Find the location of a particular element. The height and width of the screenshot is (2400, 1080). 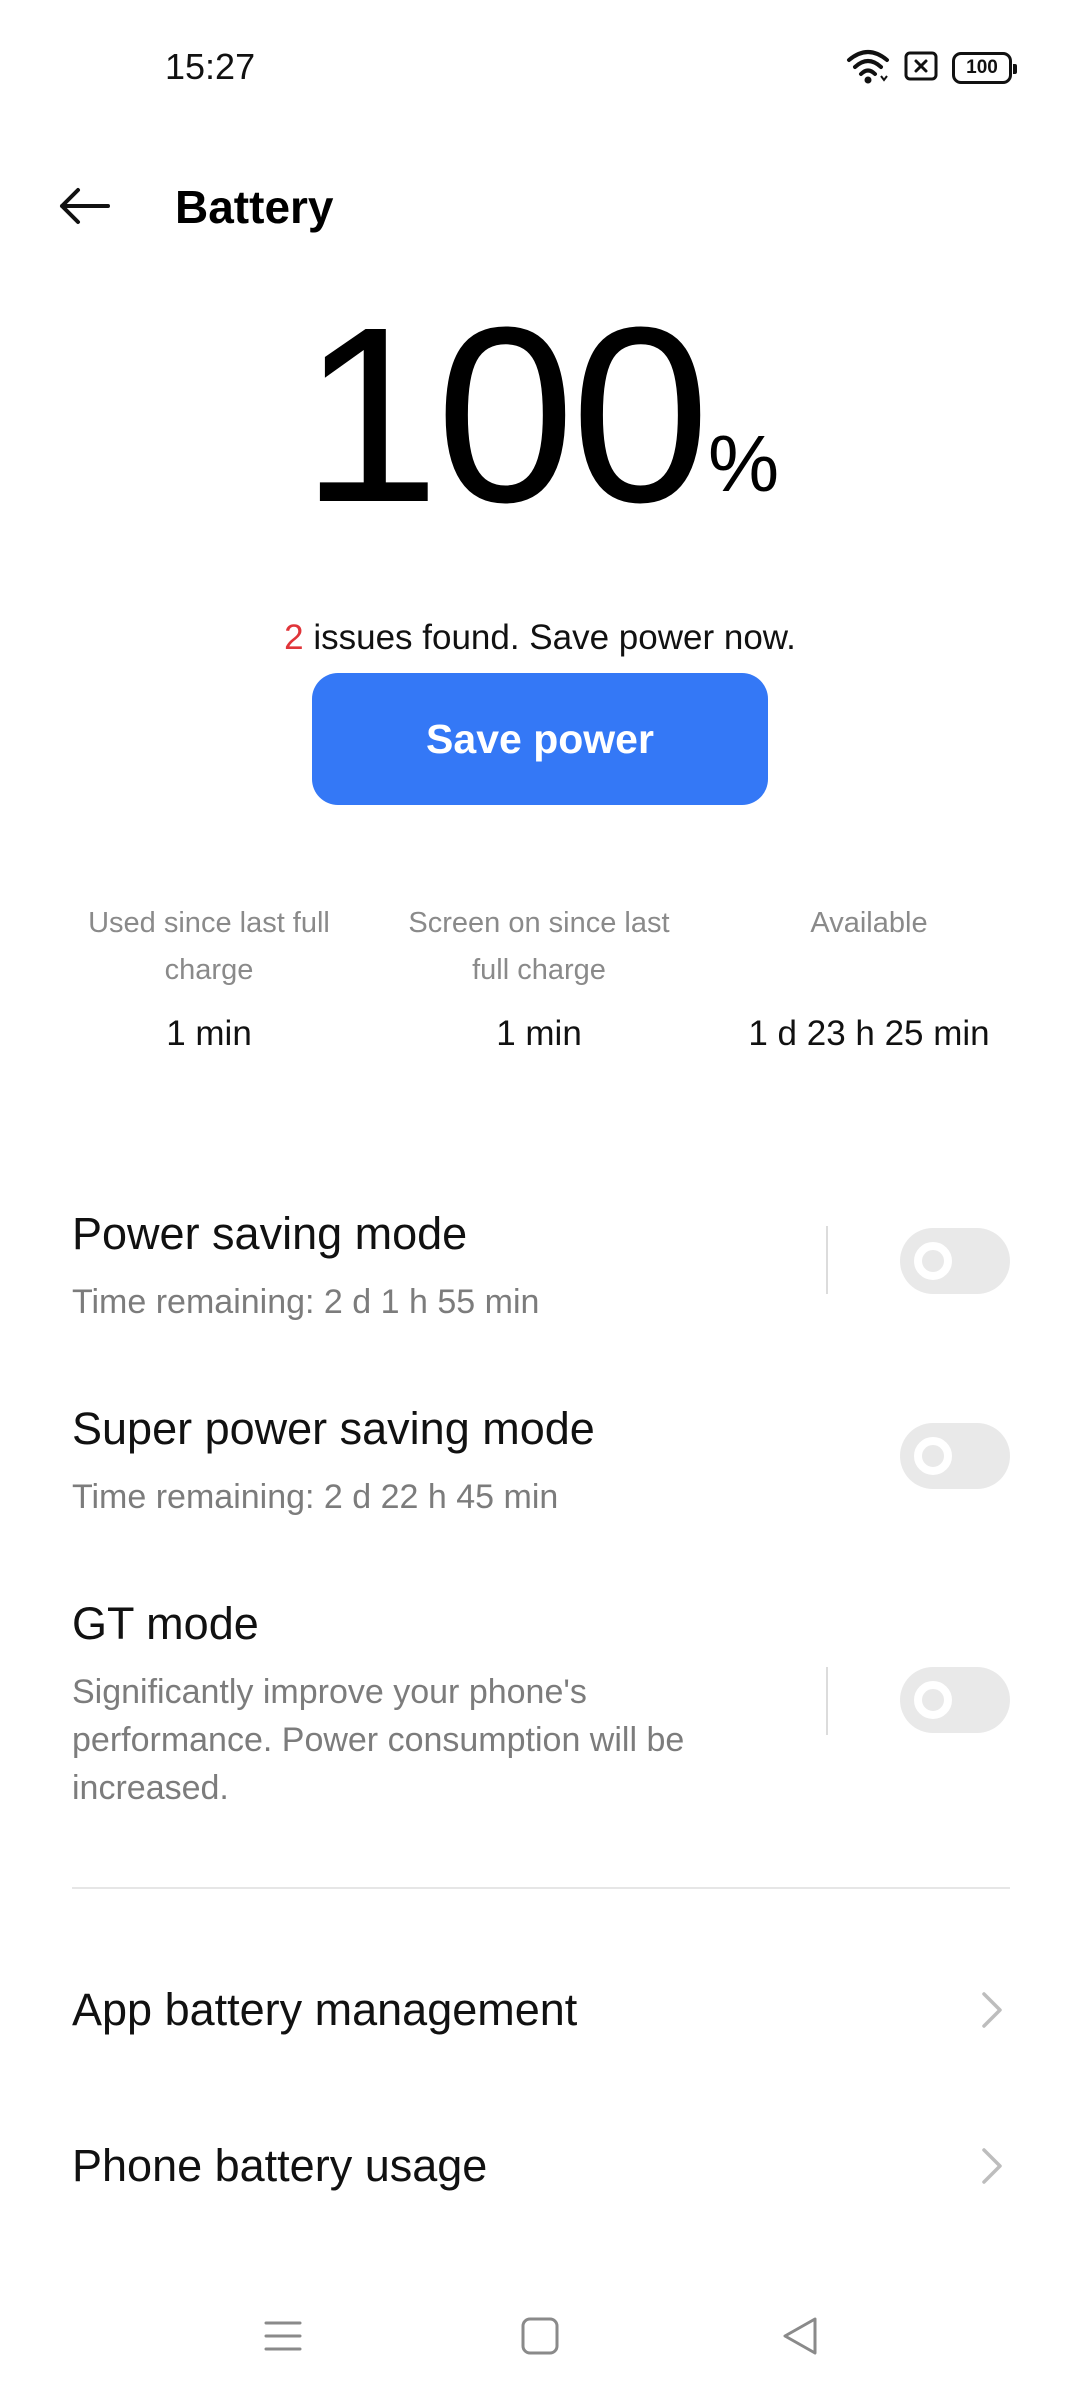

home-icon is located at coordinates (540, 2336).